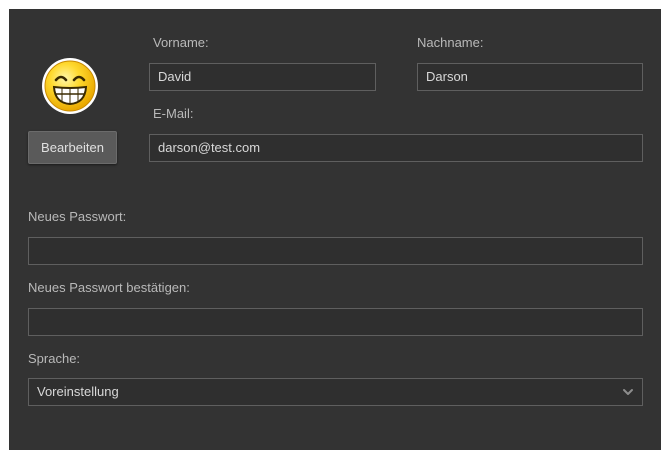  I want to click on language-select: Voreinstellung, so click(335, 392).